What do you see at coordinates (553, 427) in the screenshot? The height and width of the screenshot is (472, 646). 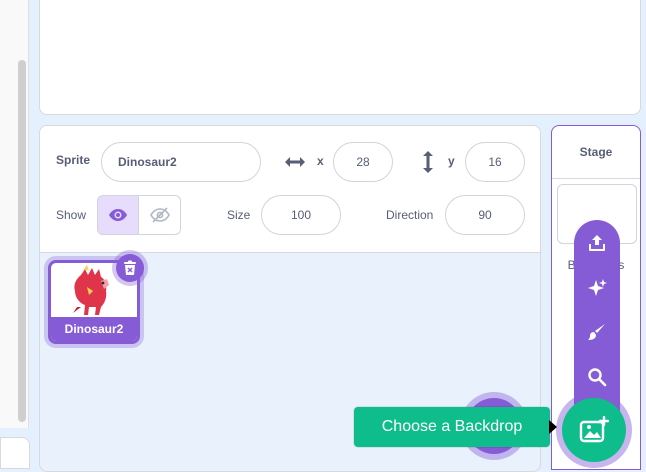 I see `tooltip-arrow` at bounding box center [553, 427].